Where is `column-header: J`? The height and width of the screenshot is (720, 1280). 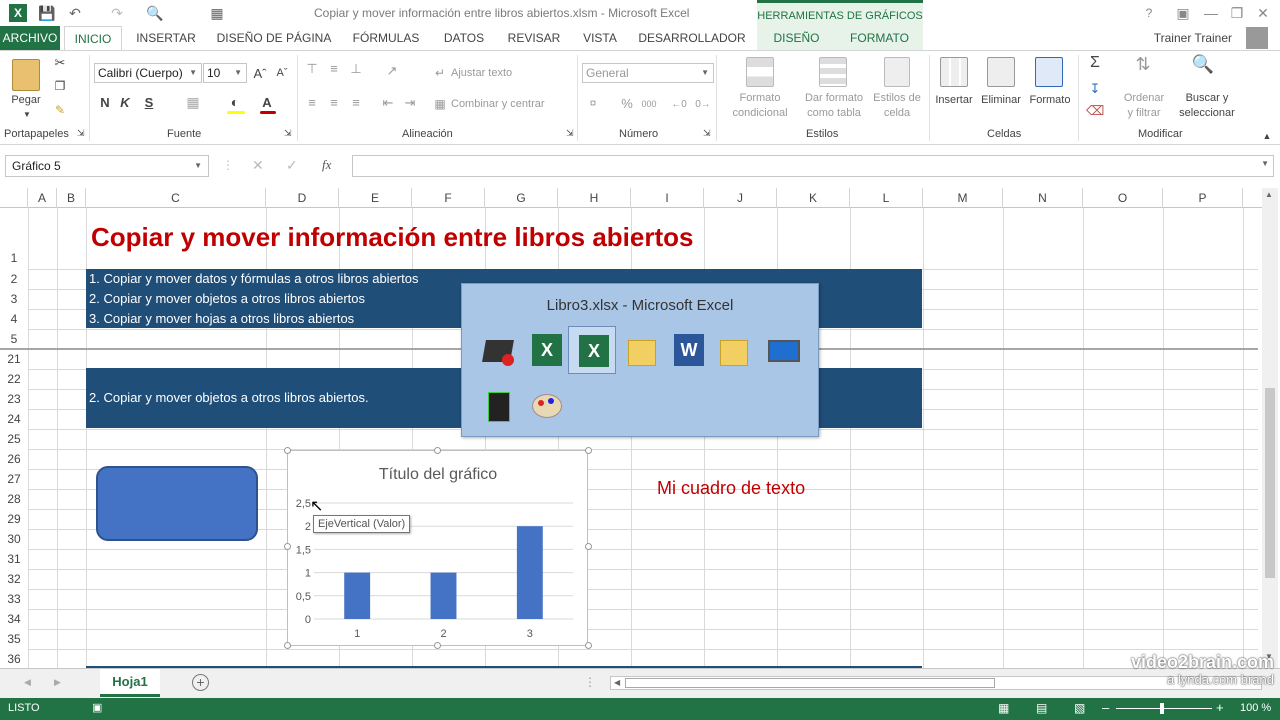 column-header: J is located at coordinates (740, 198).